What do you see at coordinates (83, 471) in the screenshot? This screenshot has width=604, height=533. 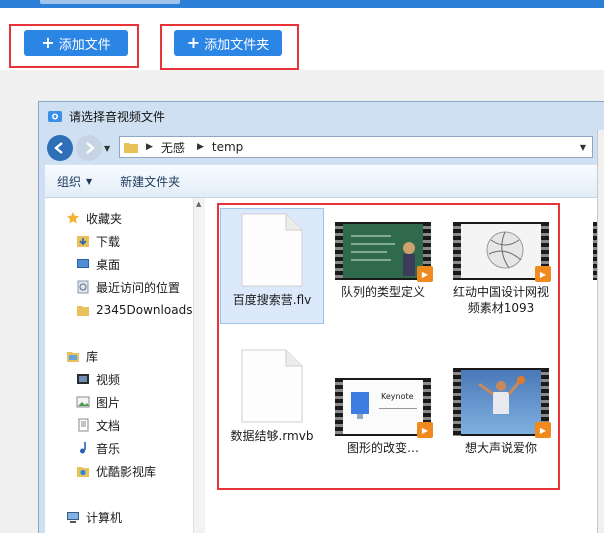 I see `youku-library-icon` at bounding box center [83, 471].